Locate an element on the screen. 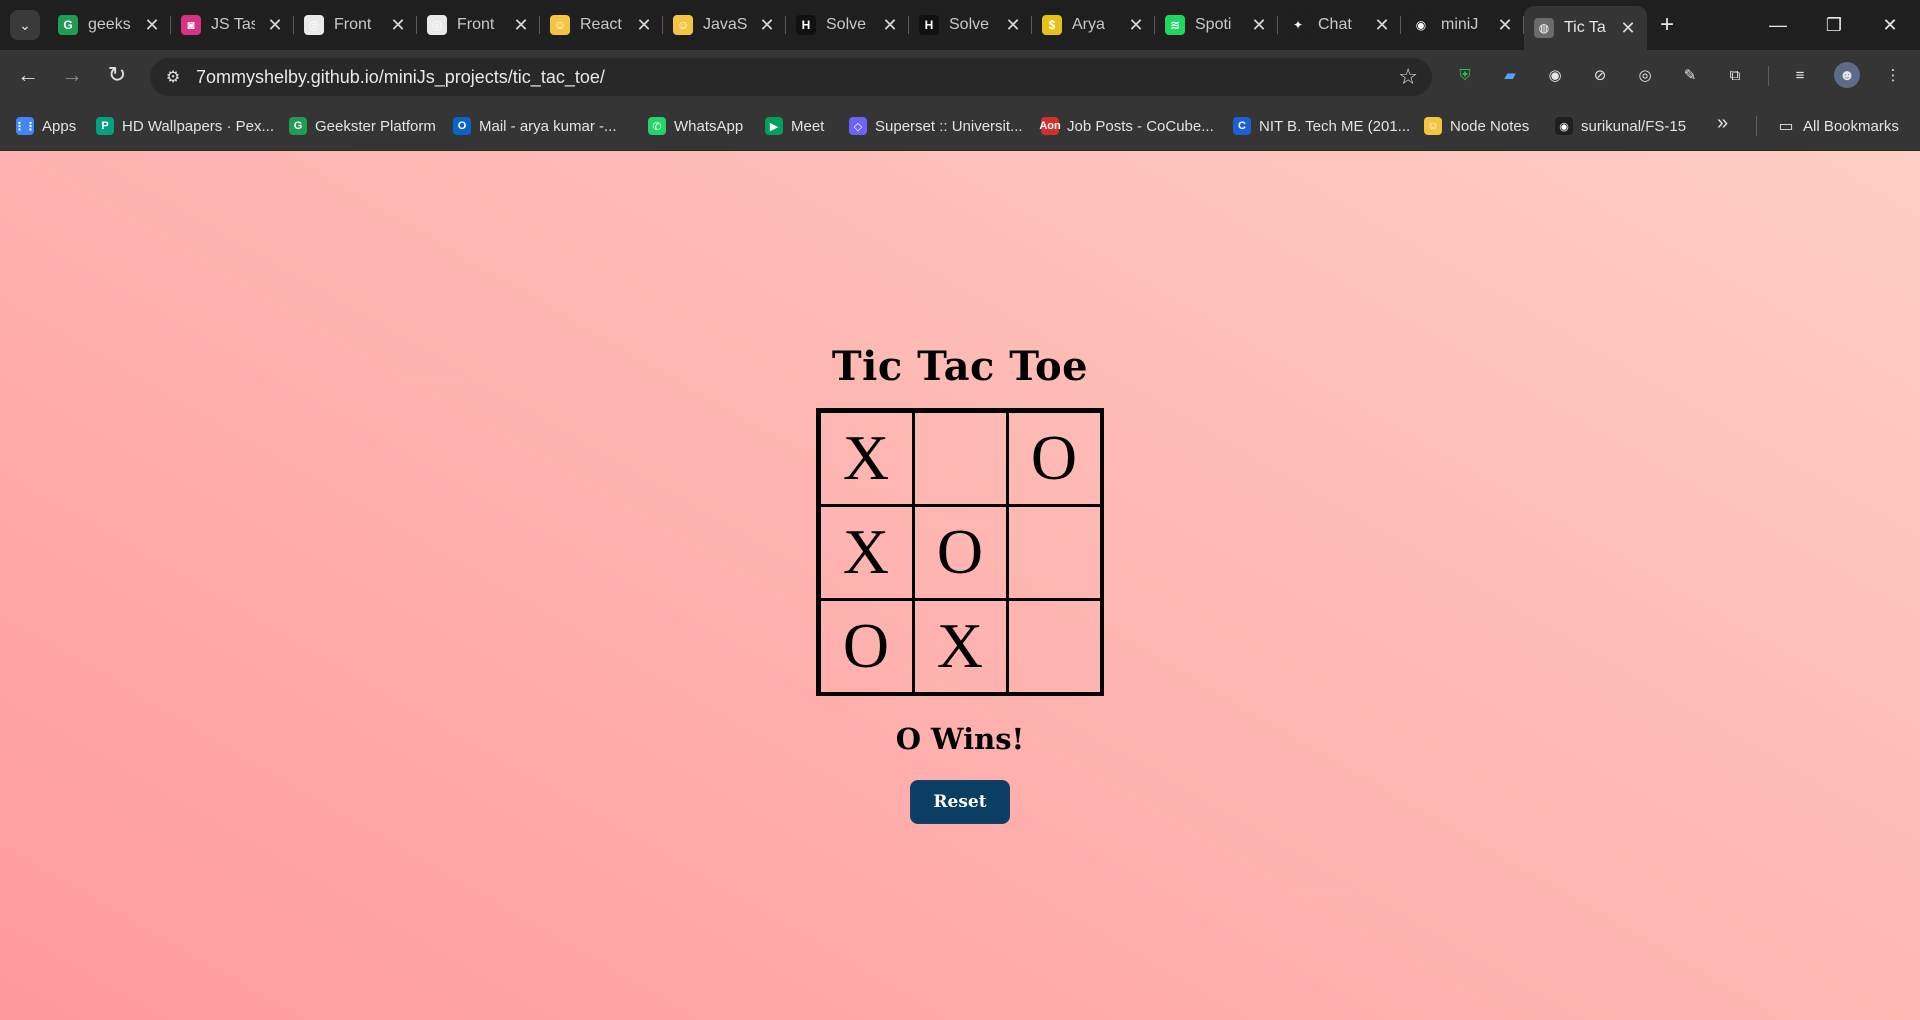 The height and width of the screenshot is (1020, 1920). site-info-icon: ⚙ is located at coordinates (173, 77).